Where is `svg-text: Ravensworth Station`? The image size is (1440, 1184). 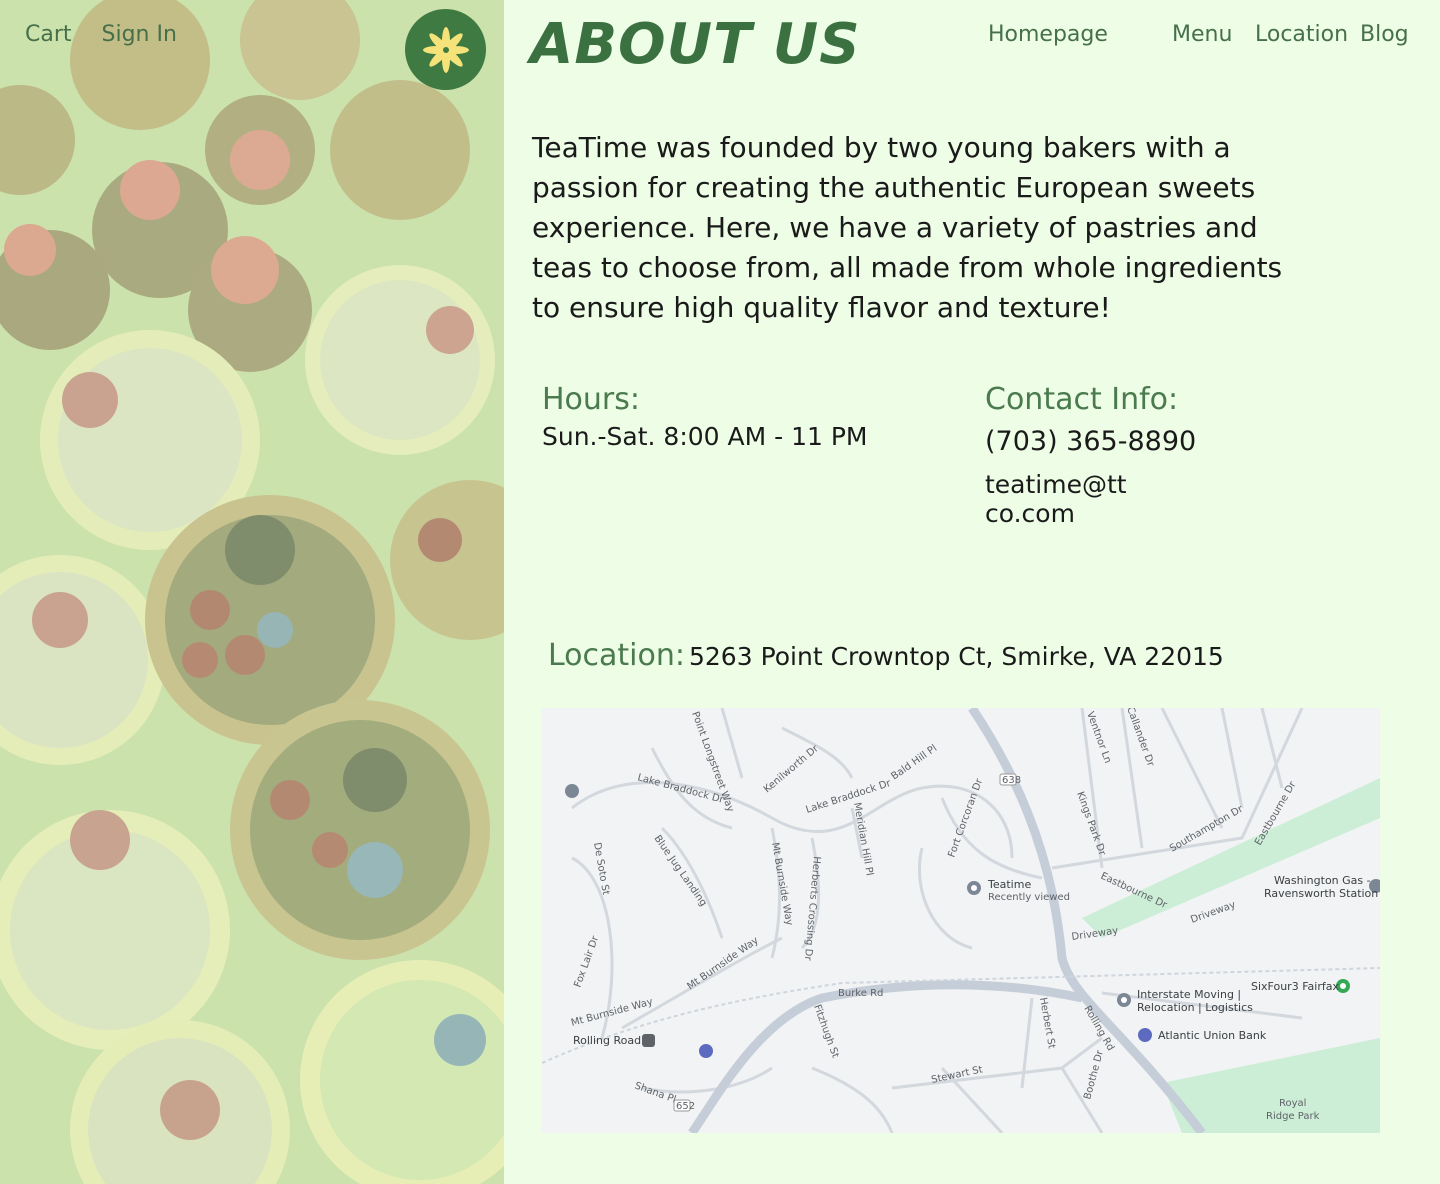 svg-text: Ravensworth Station is located at coordinates (1321, 893).